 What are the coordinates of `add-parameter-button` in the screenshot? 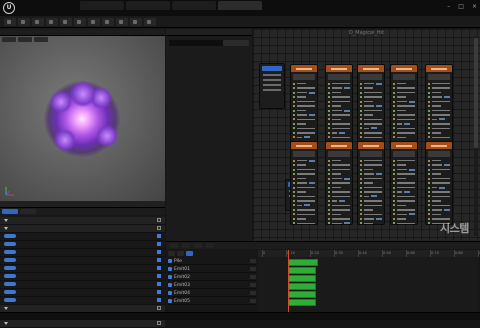 It's located at (236, 43).